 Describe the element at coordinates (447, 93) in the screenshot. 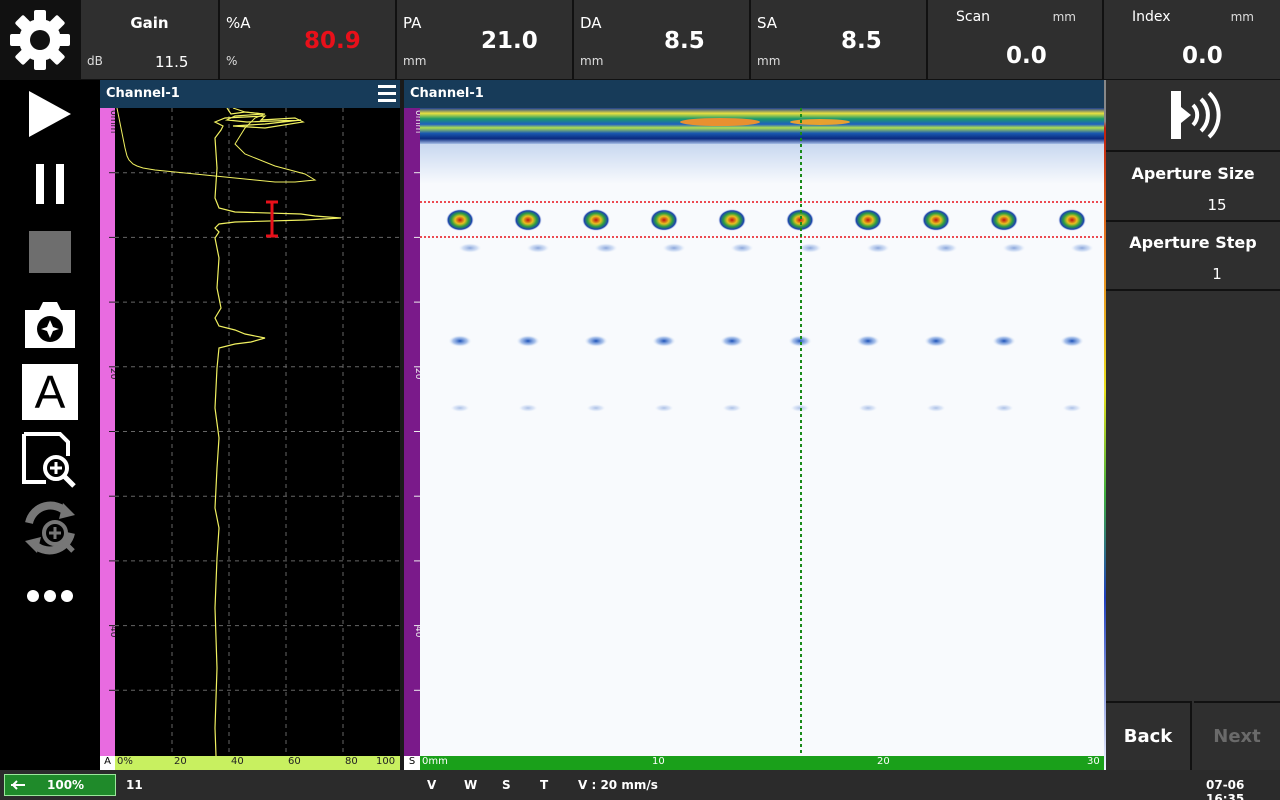

I see `bscan-title: Channel-1` at that location.